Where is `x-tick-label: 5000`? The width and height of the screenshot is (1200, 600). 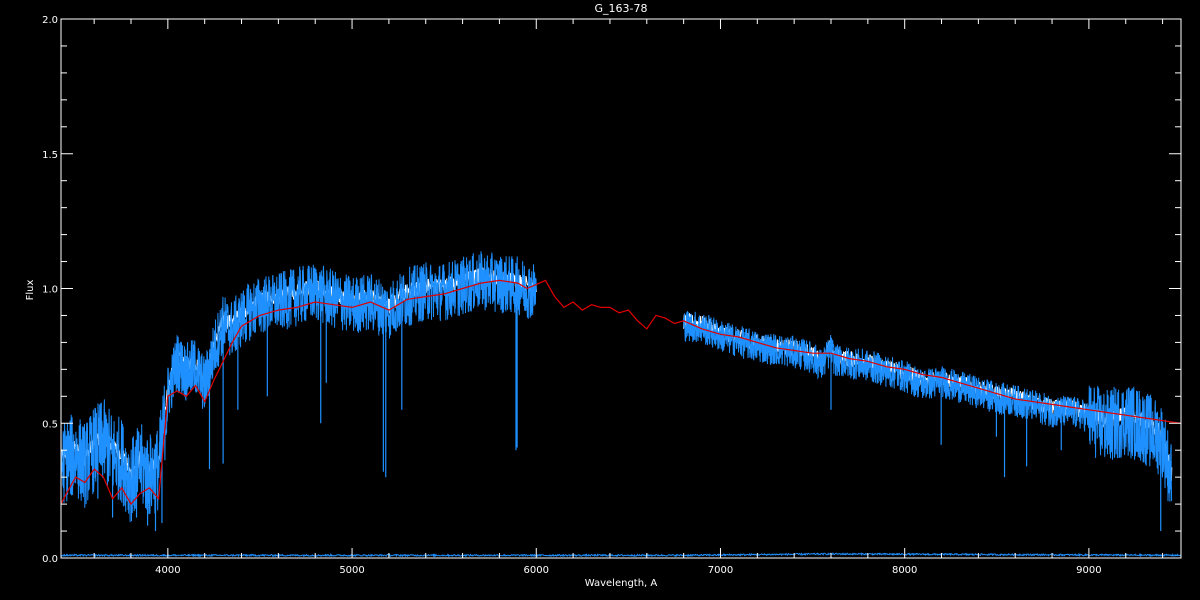 x-tick-label: 5000 is located at coordinates (351, 570).